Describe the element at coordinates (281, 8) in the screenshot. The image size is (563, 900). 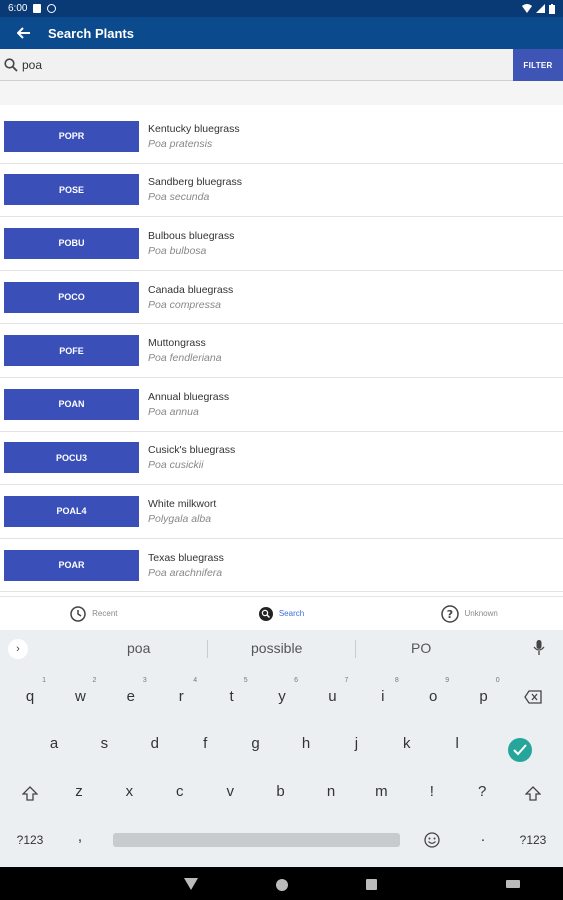
I see `status-bar: 6:00` at that location.